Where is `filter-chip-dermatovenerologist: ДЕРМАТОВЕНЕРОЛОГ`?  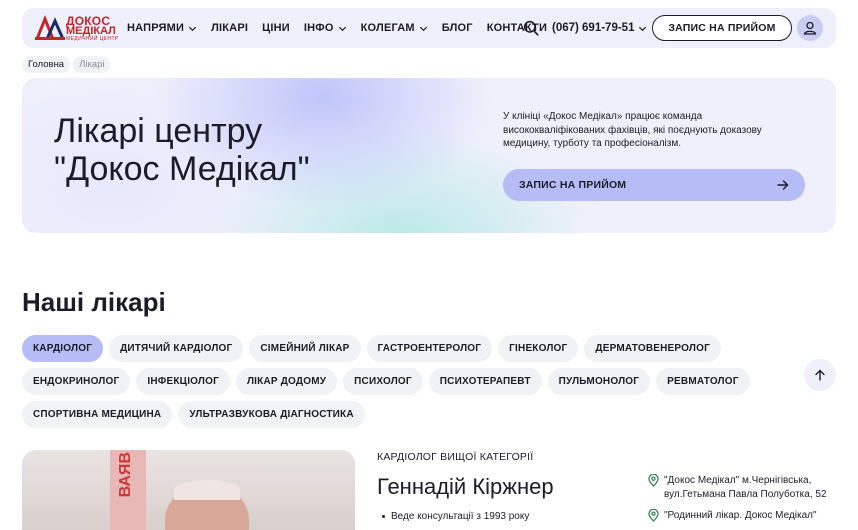 filter-chip-dermatovenerologist: ДЕРМАТОВЕНЕРОЛОГ is located at coordinates (652, 348).